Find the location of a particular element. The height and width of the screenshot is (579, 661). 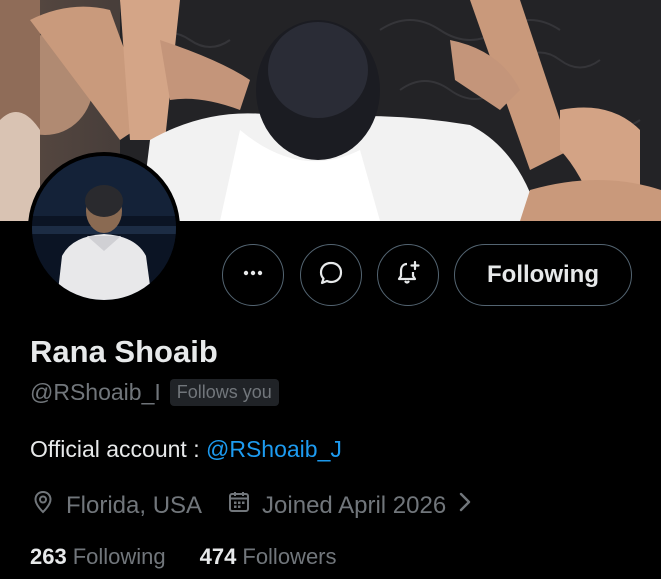

bell-plus-icon is located at coordinates (408, 275).